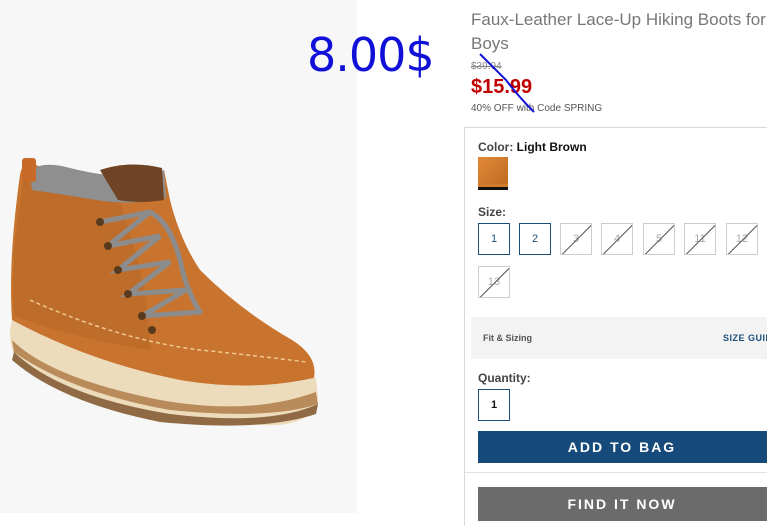 The height and width of the screenshot is (526, 767). Describe the element at coordinates (622, 447) in the screenshot. I see `add-to-bag-button: ADD TO BAG` at that location.